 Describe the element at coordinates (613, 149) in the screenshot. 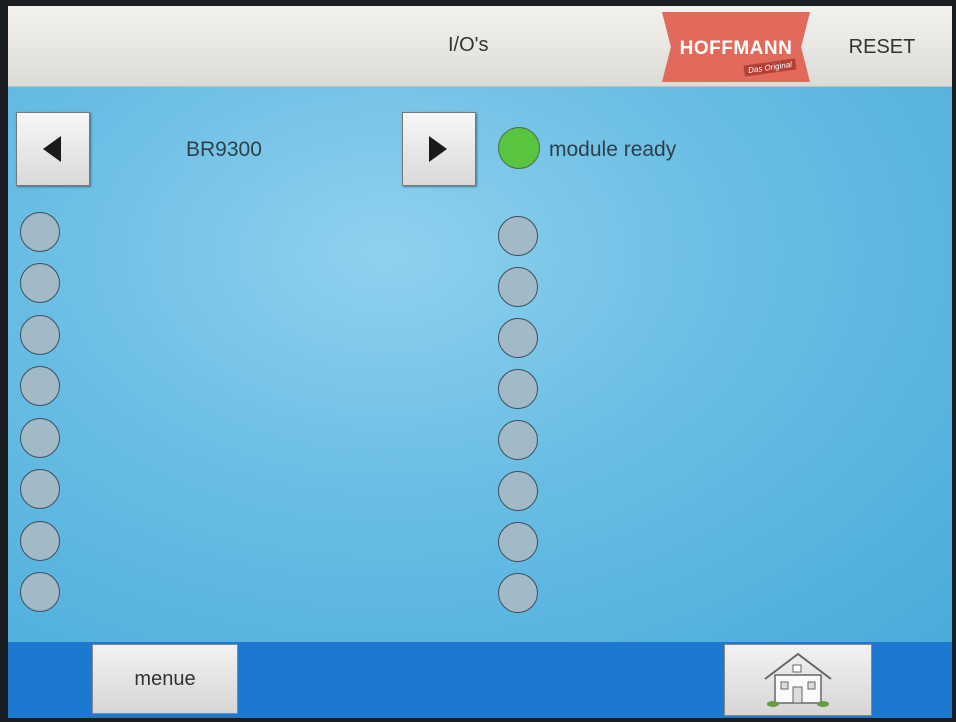

I see `module-ready-label: module ready` at that location.